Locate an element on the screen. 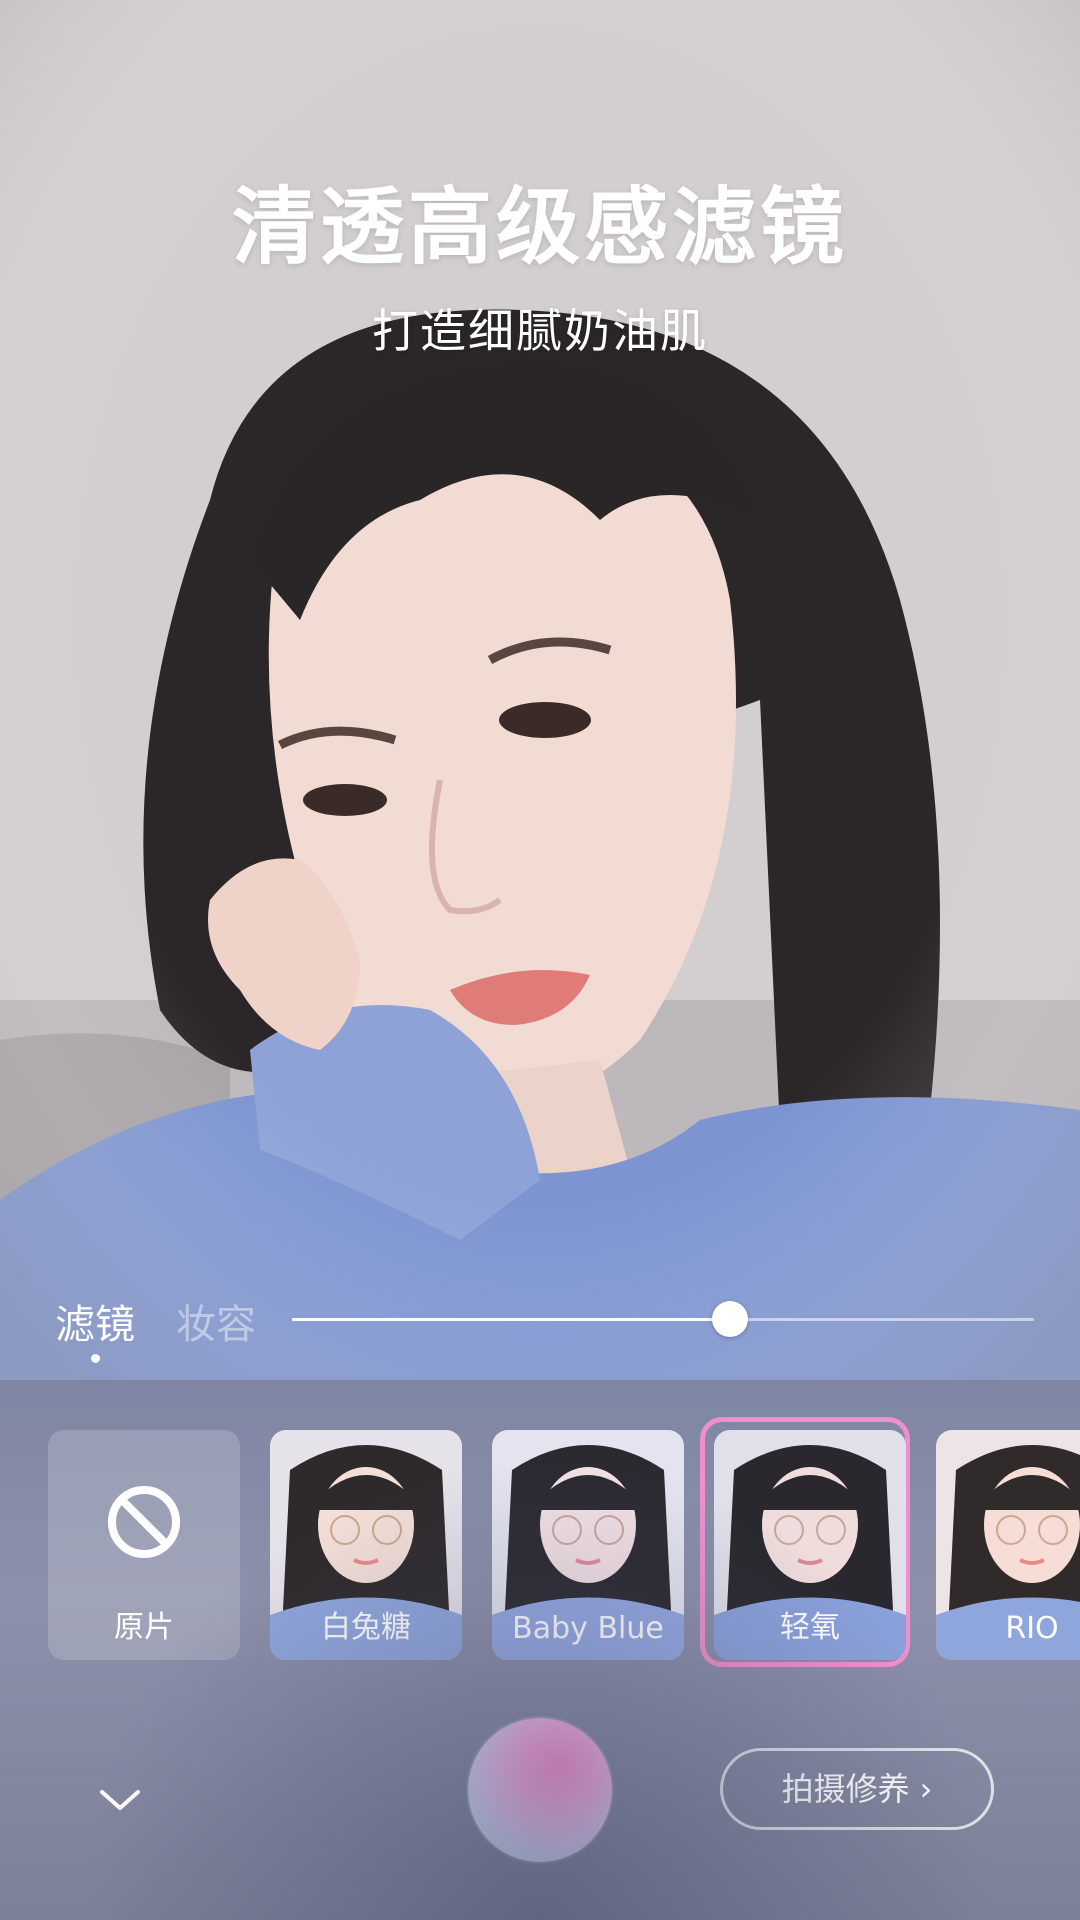 The height and width of the screenshot is (1920, 1080). shutter-button is located at coordinates (540, 1790).